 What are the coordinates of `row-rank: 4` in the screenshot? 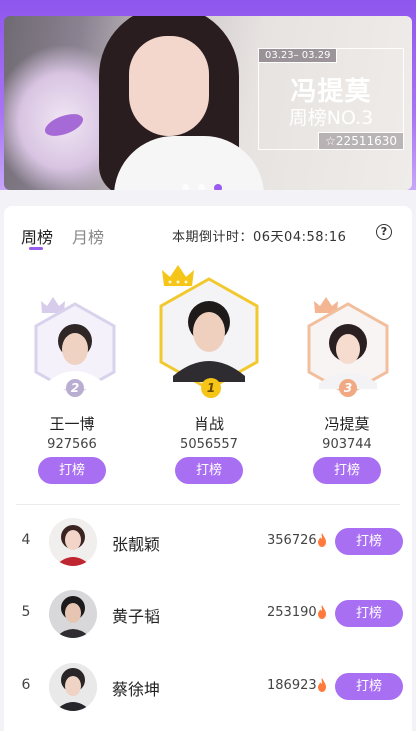 It's located at (26, 540).